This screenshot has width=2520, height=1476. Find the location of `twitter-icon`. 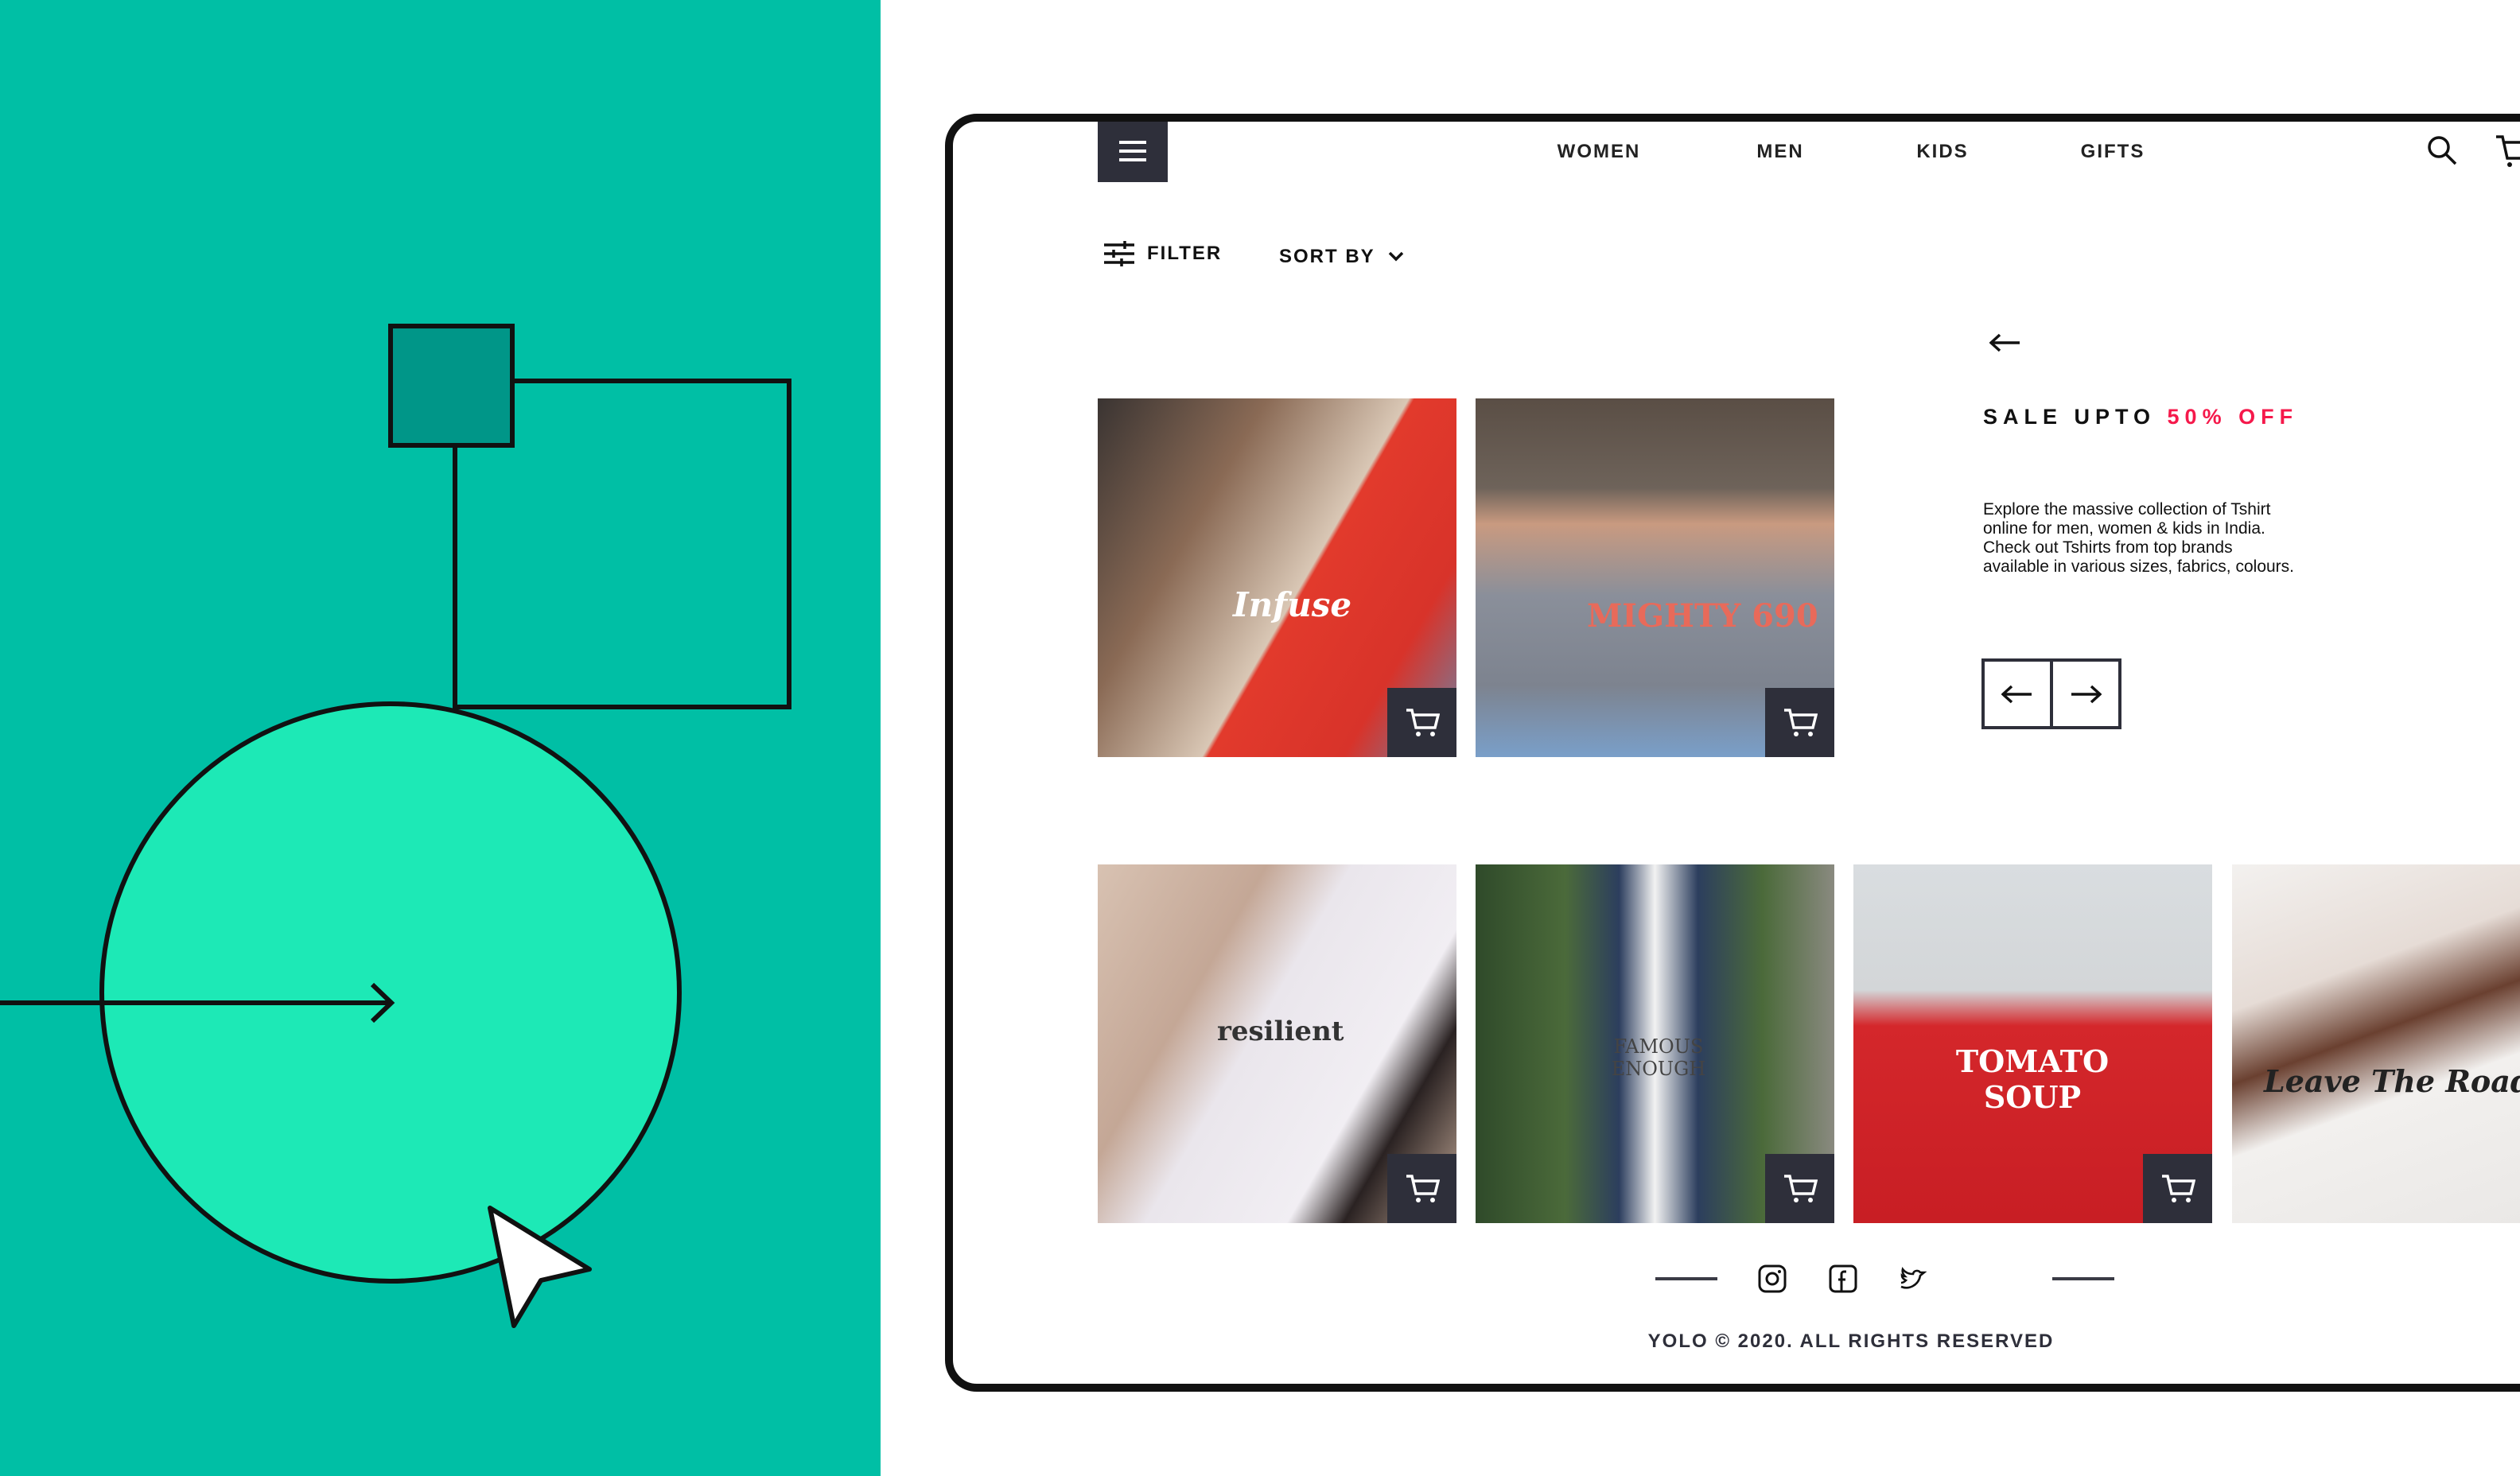

twitter-icon is located at coordinates (1912, 1279).